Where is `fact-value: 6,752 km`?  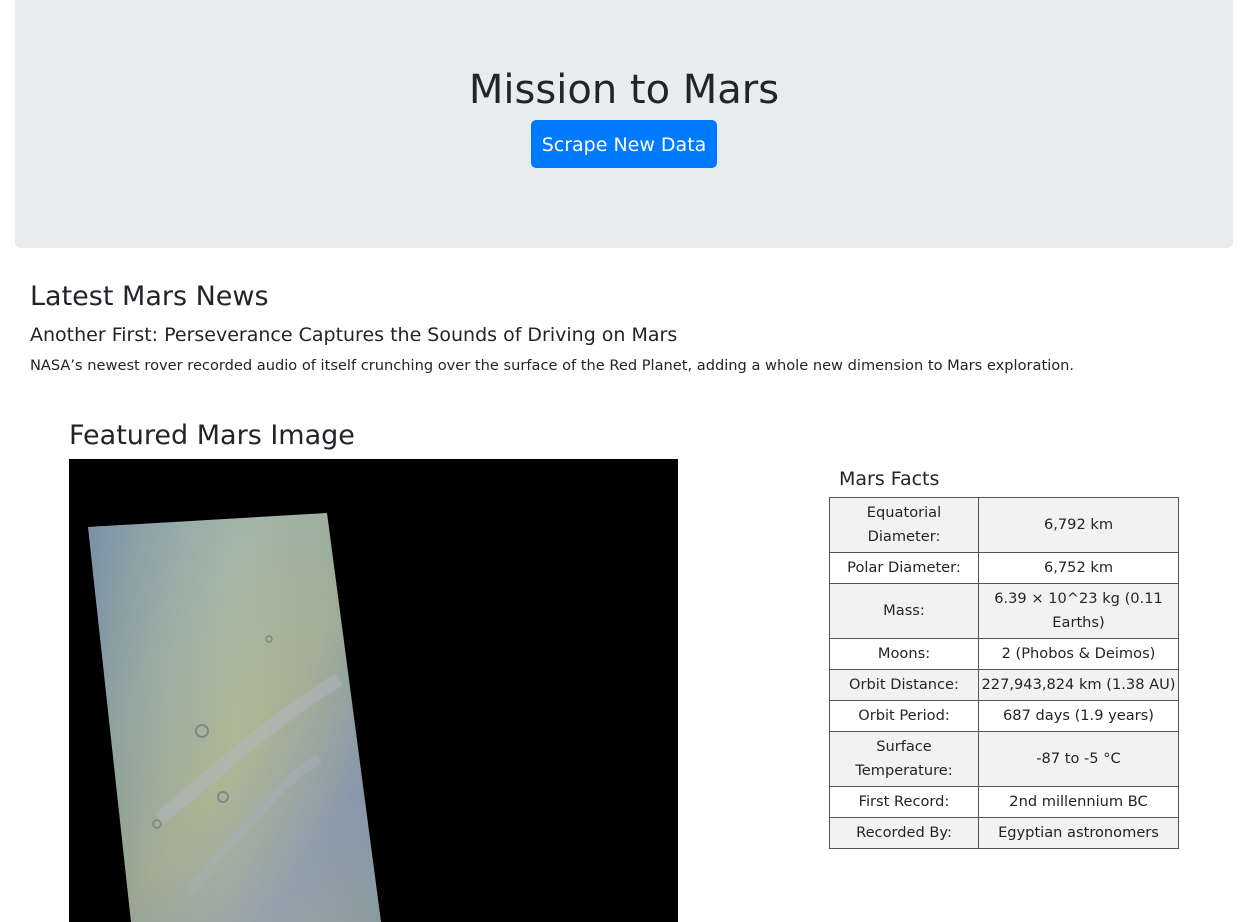 fact-value: 6,752 km is located at coordinates (1078, 568).